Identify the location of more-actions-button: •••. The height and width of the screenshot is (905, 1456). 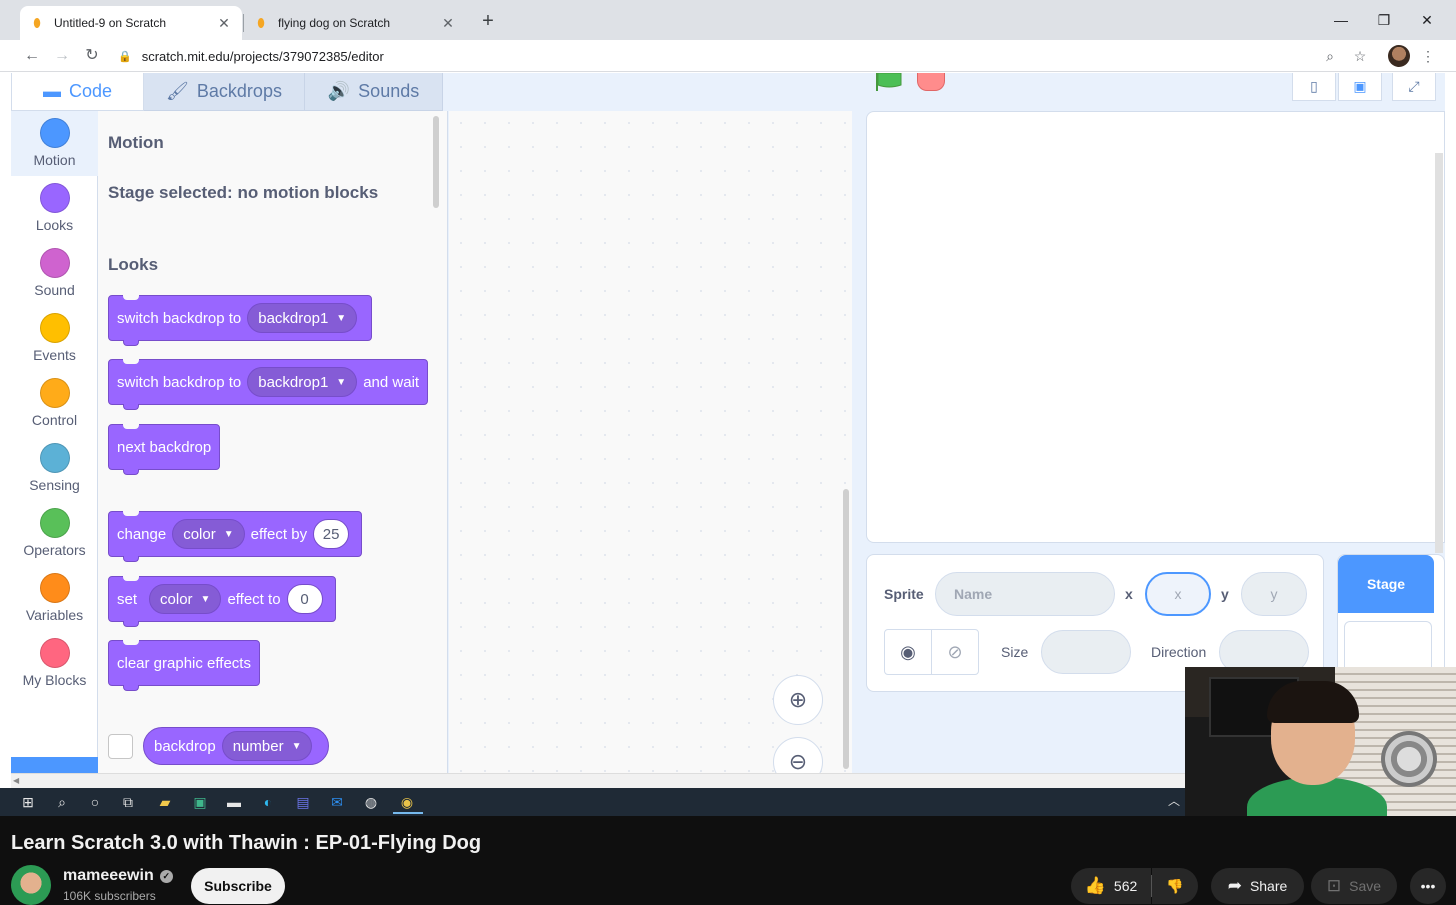
(1428, 886).